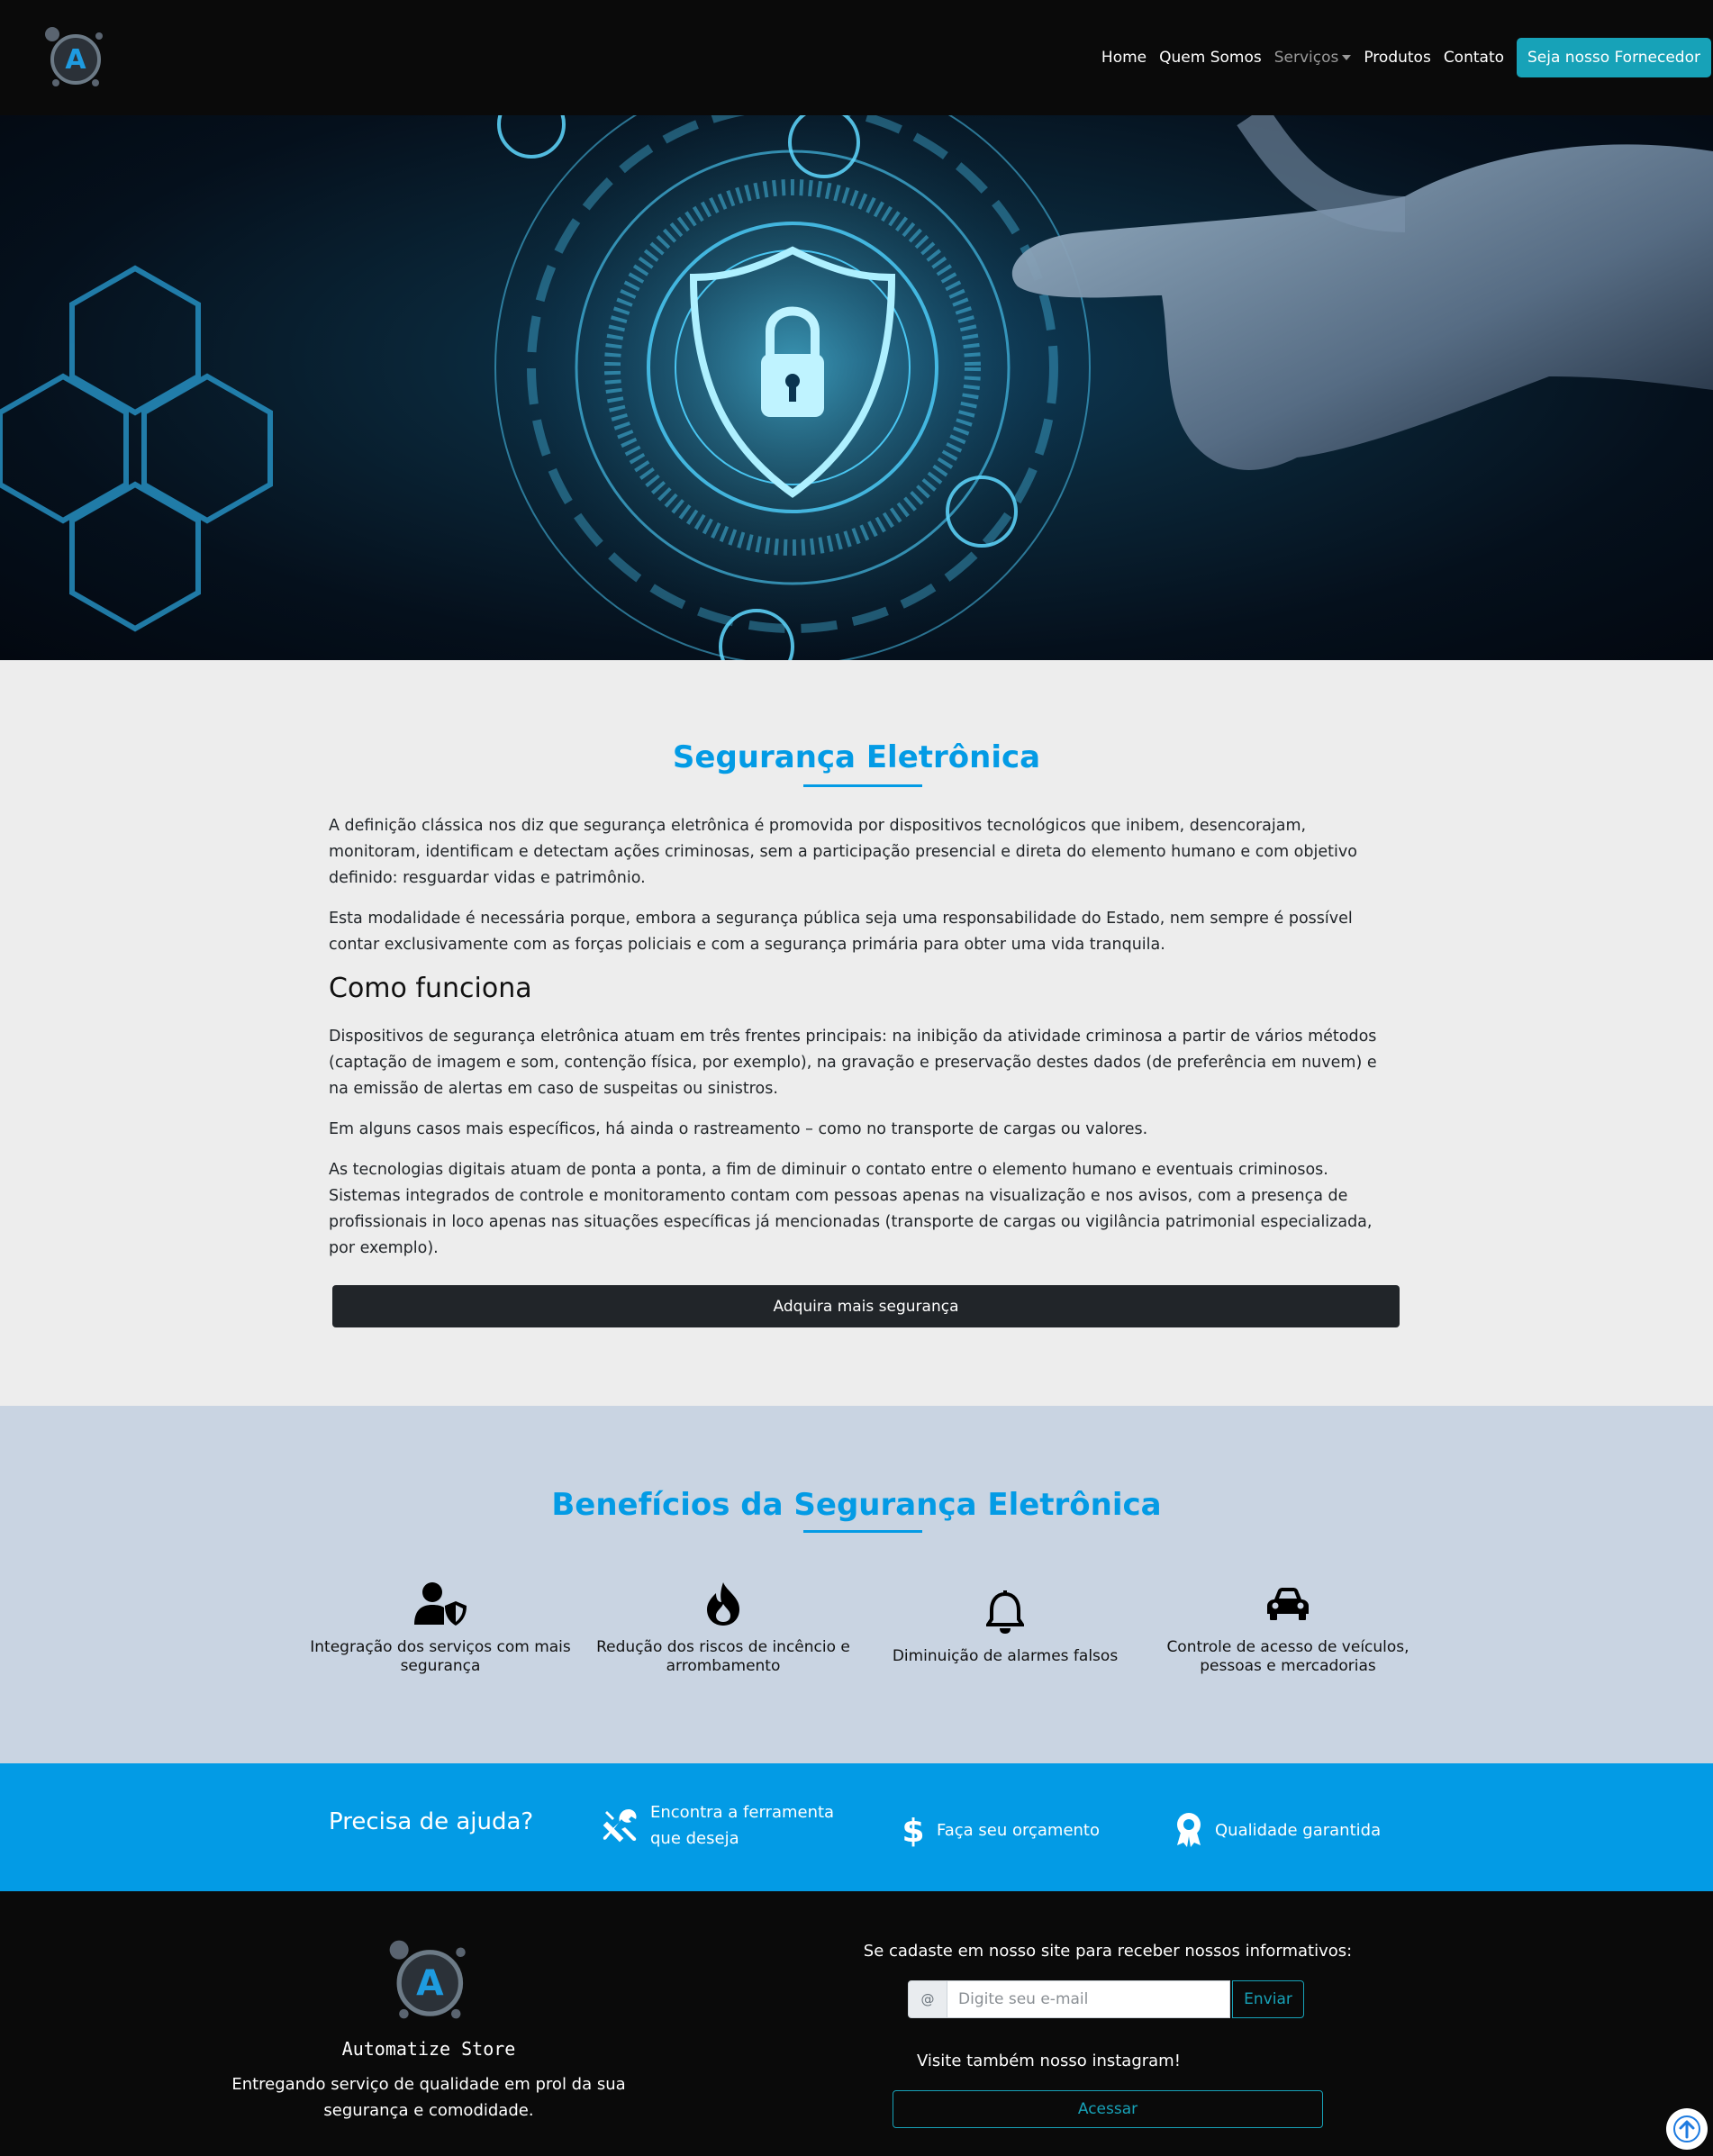 The width and height of the screenshot is (1713, 2156). Describe the element at coordinates (430, 988) in the screenshot. I see `subheading-como-funciona: Como funciona` at that location.